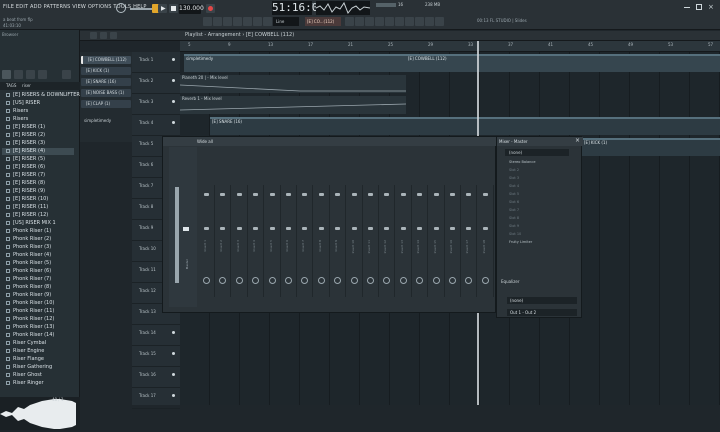 This screenshot has height=432, width=720. I want to click on browser-item: Phonk Riser (12), so click(30, 319).